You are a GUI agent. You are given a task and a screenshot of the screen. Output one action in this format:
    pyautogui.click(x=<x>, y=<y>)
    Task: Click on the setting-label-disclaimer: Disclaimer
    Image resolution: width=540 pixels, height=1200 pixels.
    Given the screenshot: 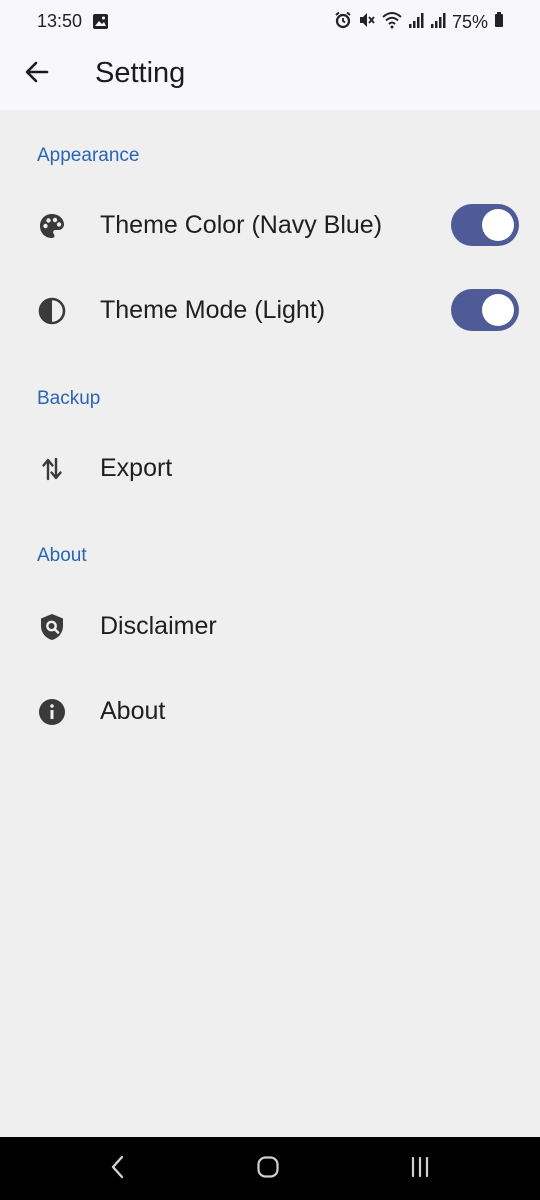 What is the action you would take?
    pyautogui.click(x=158, y=626)
    